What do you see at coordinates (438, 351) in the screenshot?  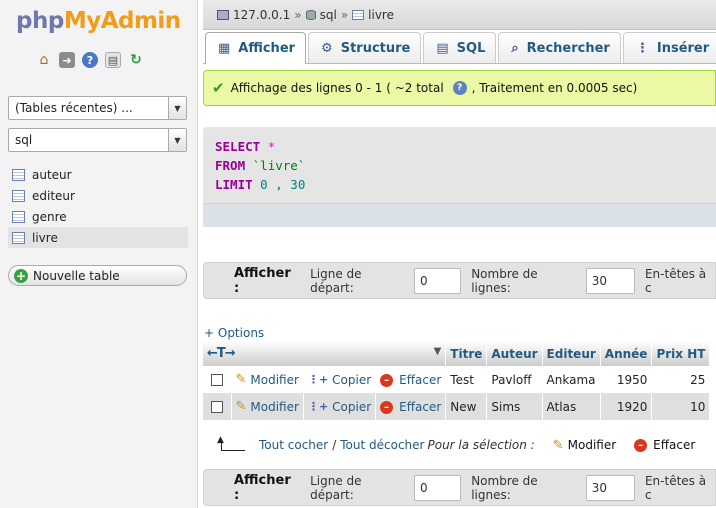 I see `sort-dropdown-icon: ▼` at bounding box center [438, 351].